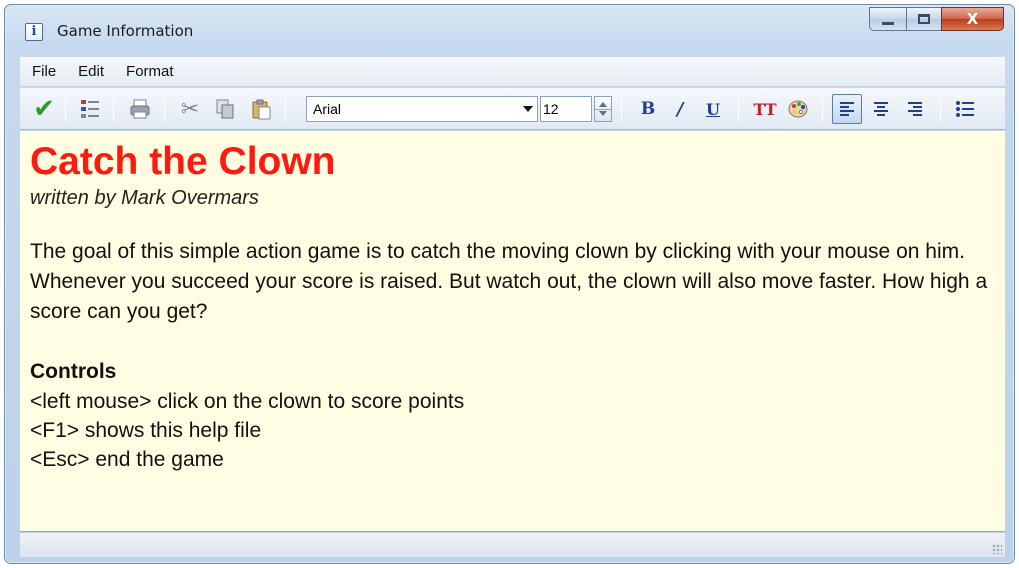 The image size is (1019, 568). Describe the element at coordinates (144, 198) in the screenshot. I see `game-author: written by Mark Overmars` at that location.